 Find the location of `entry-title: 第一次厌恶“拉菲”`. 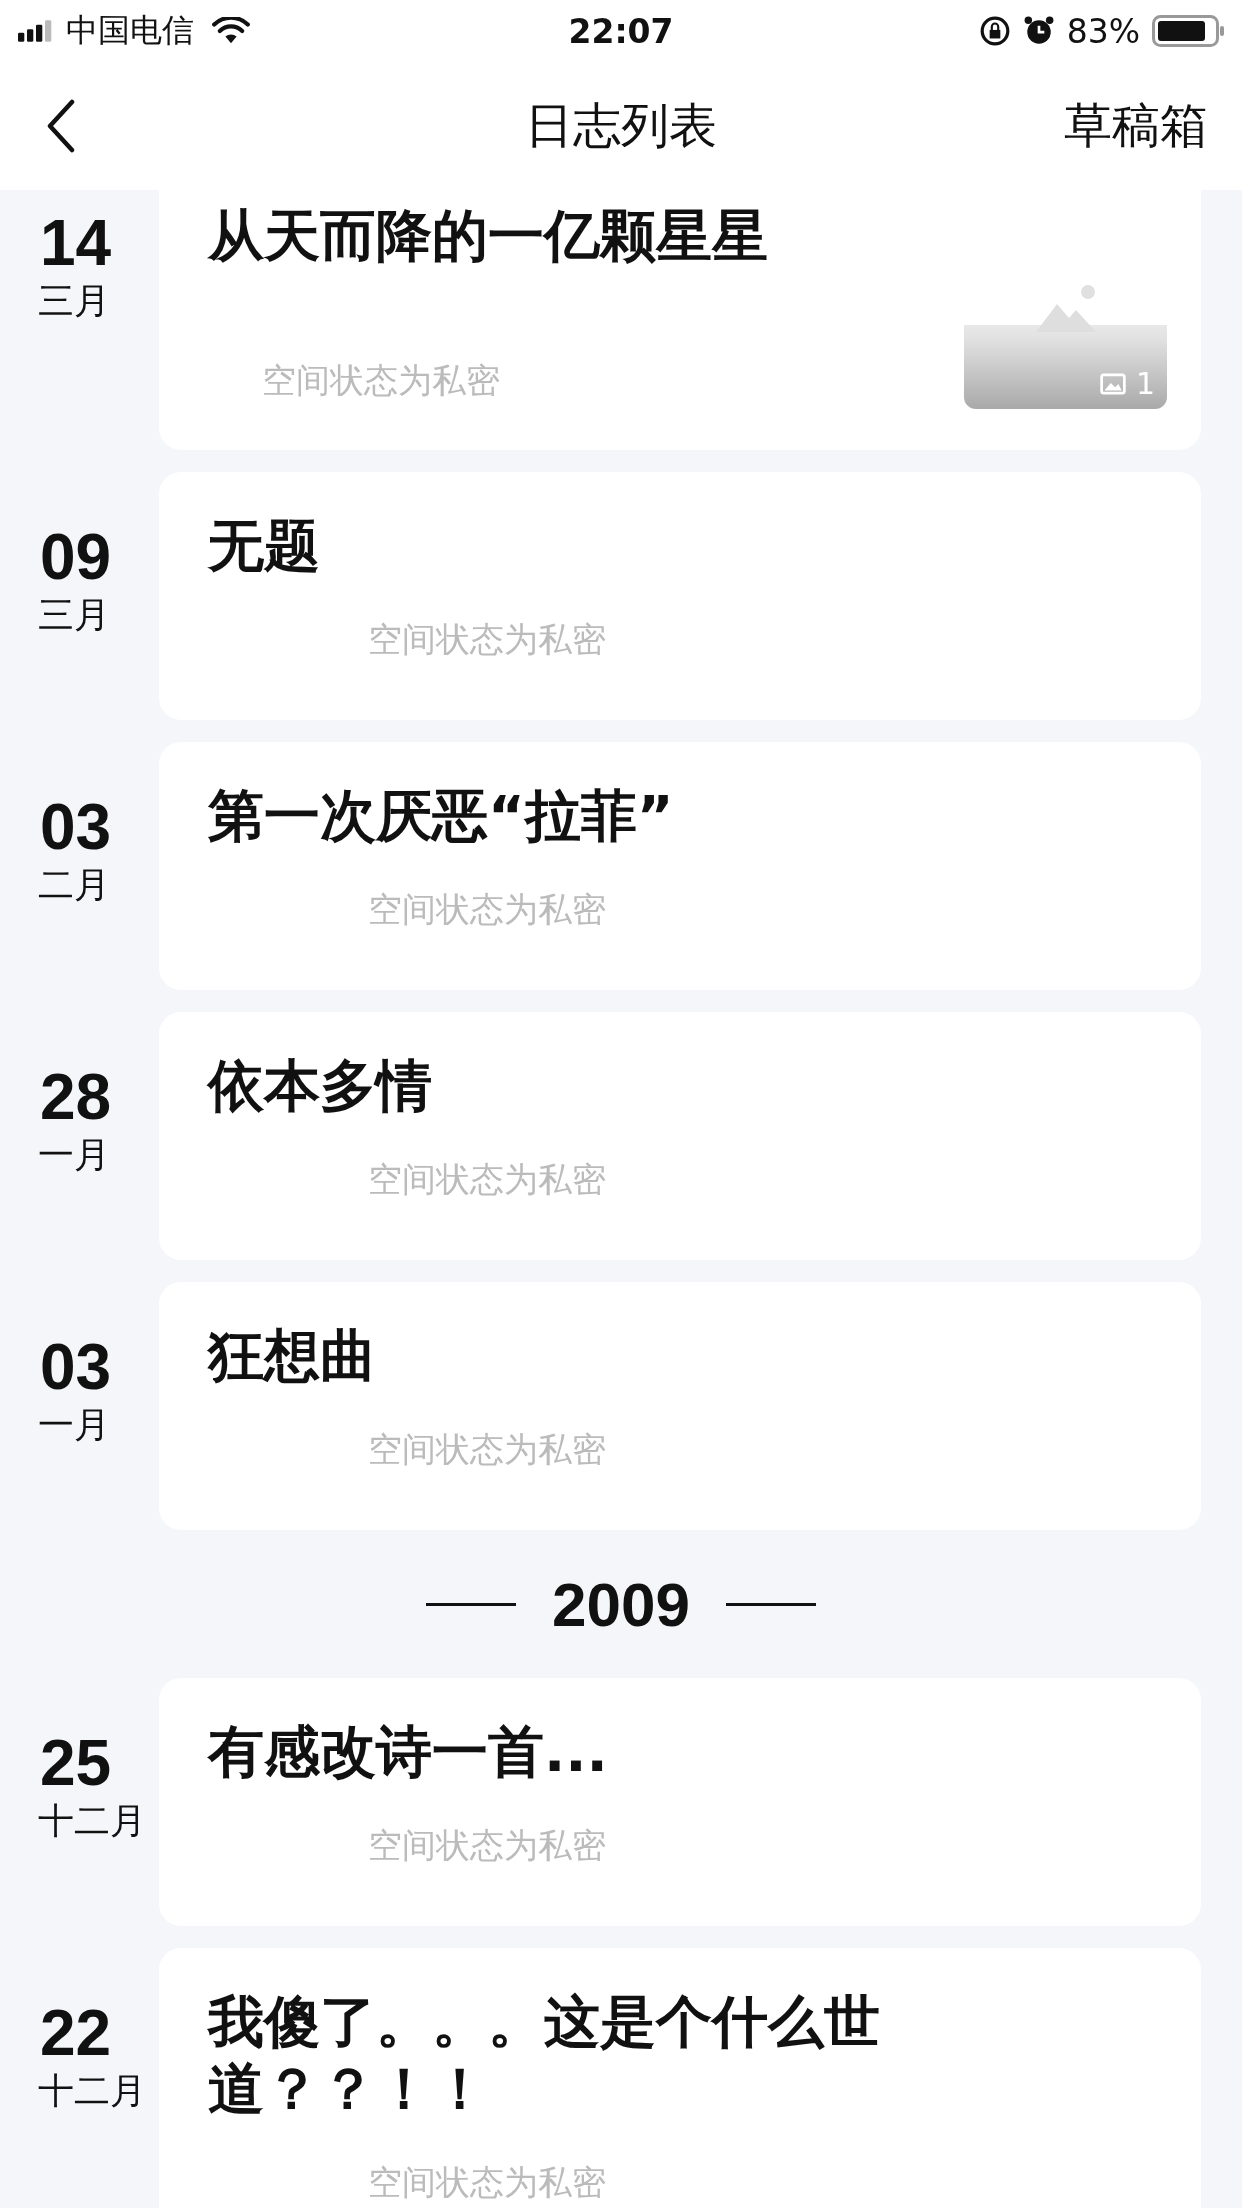

entry-title: 第一次厌恶“拉菲” is located at coordinates (441, 816).